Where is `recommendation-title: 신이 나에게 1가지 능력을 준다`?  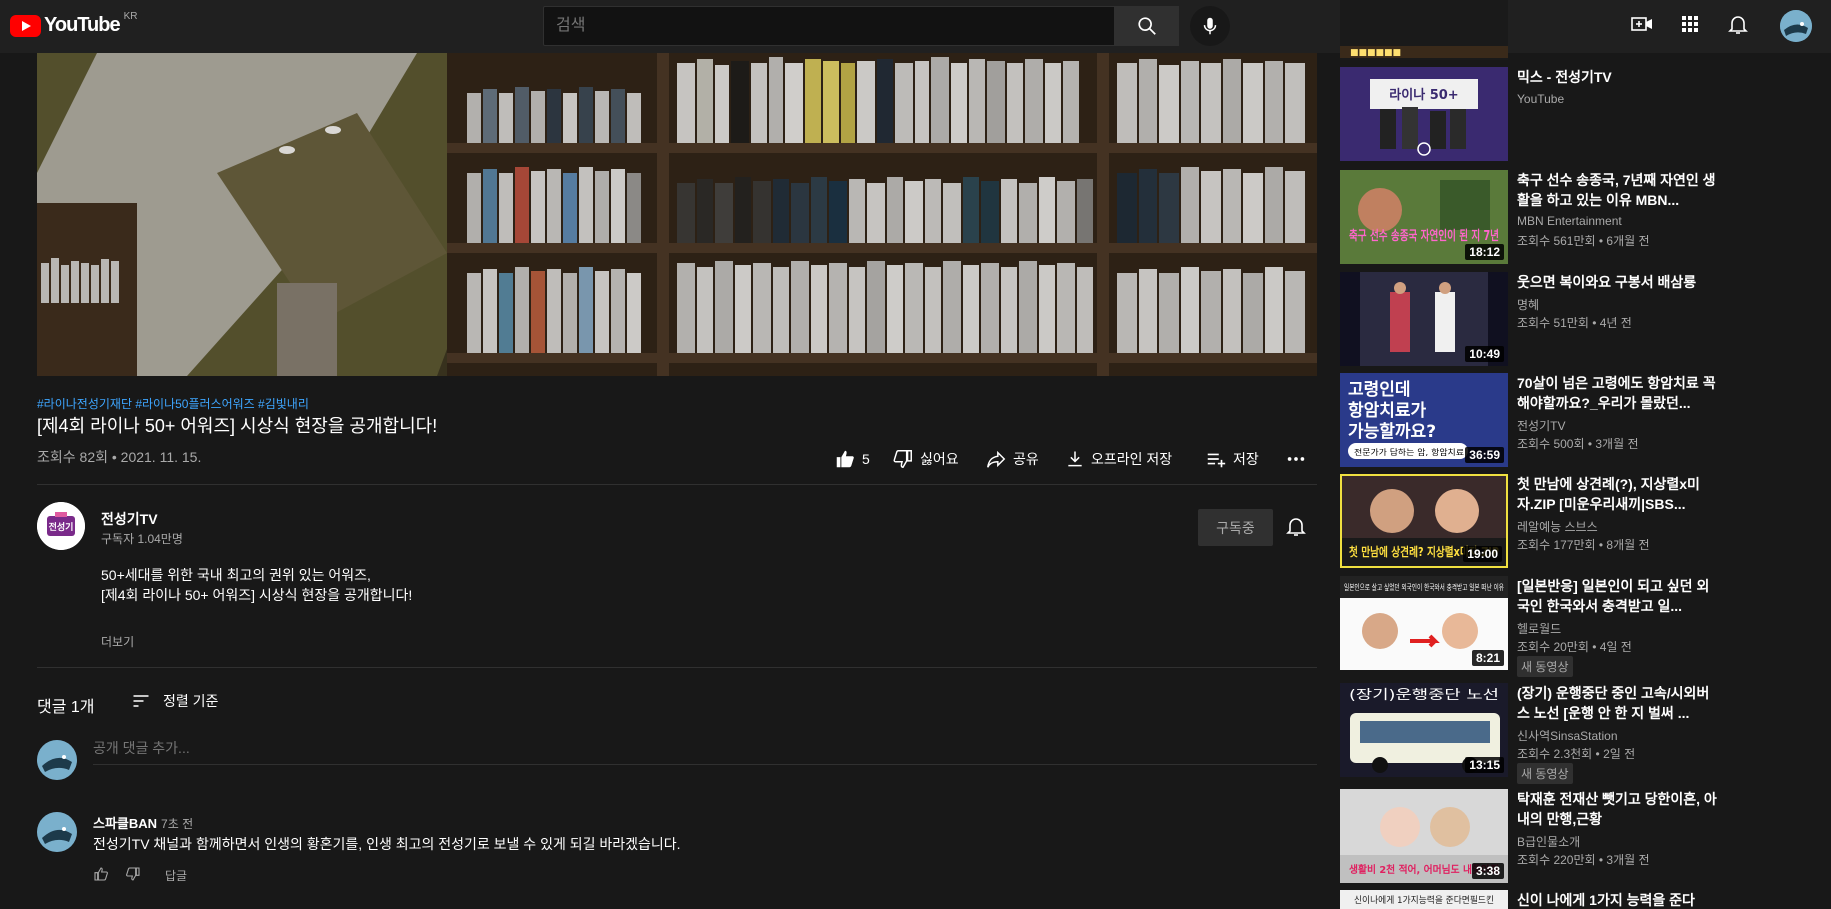
recommendation-title: 신이 나에게 1가지 능력을 준다 is located at coordinates (1617, 899).